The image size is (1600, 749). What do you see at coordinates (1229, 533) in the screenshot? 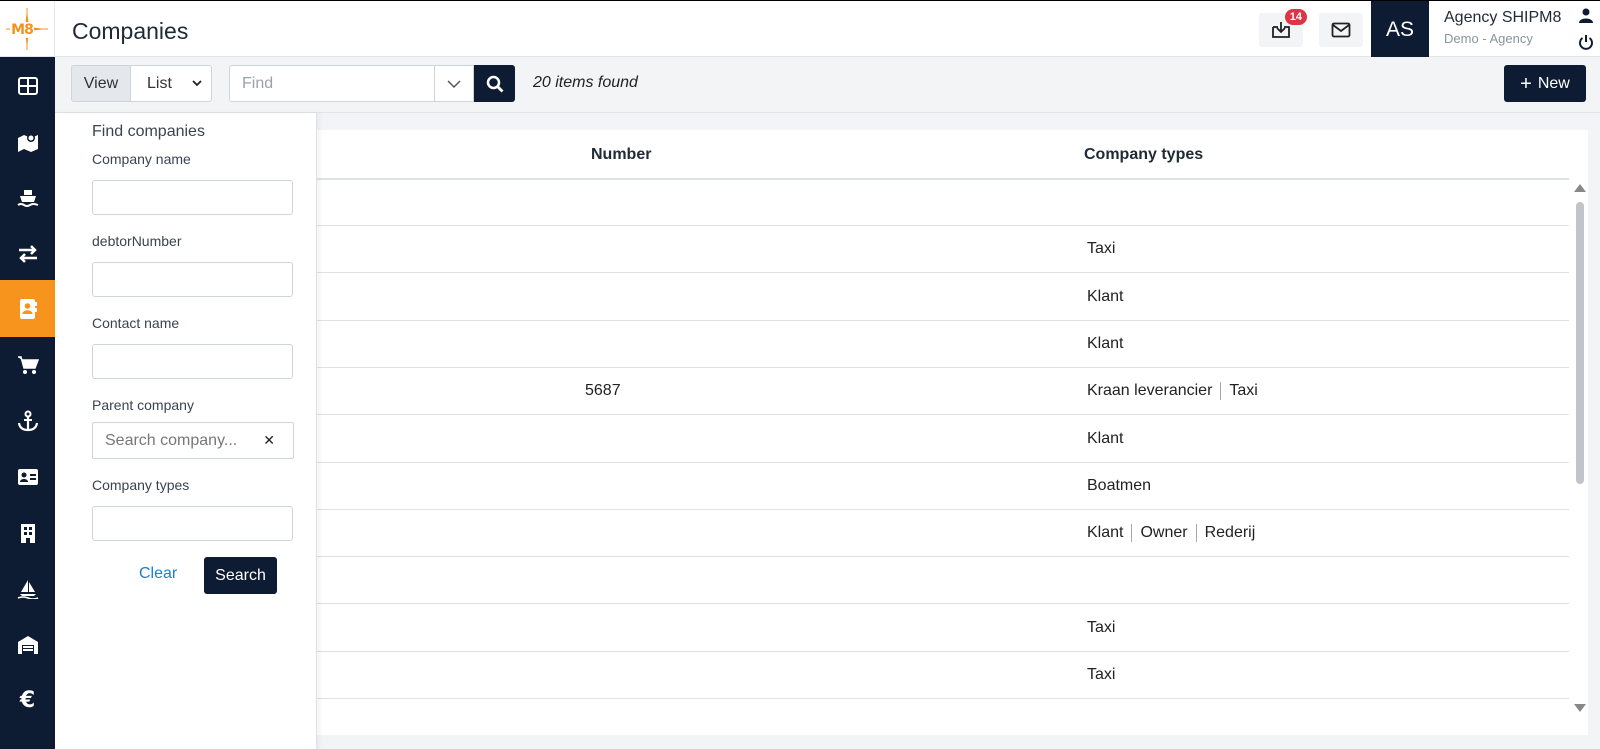
I see `company-type-tag: Rederij` at bounding box center [1229, 533].